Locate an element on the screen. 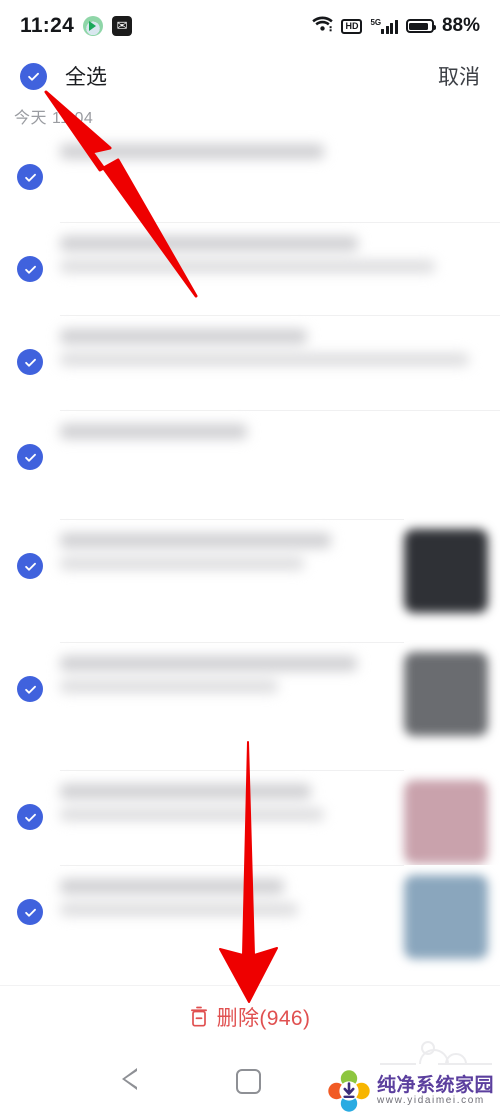  status-bar-right: HD 5G 88% is located at coordinates (396, 26).